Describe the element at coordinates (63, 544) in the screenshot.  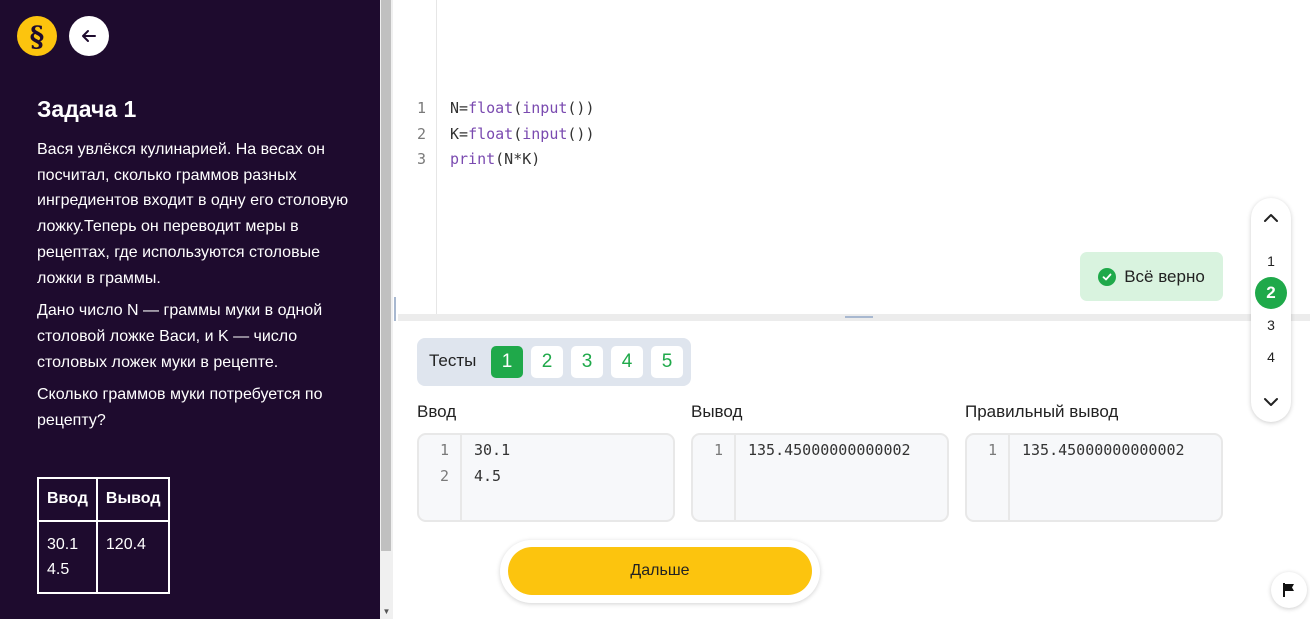
I see `example-input-line: 30.1` at that location.